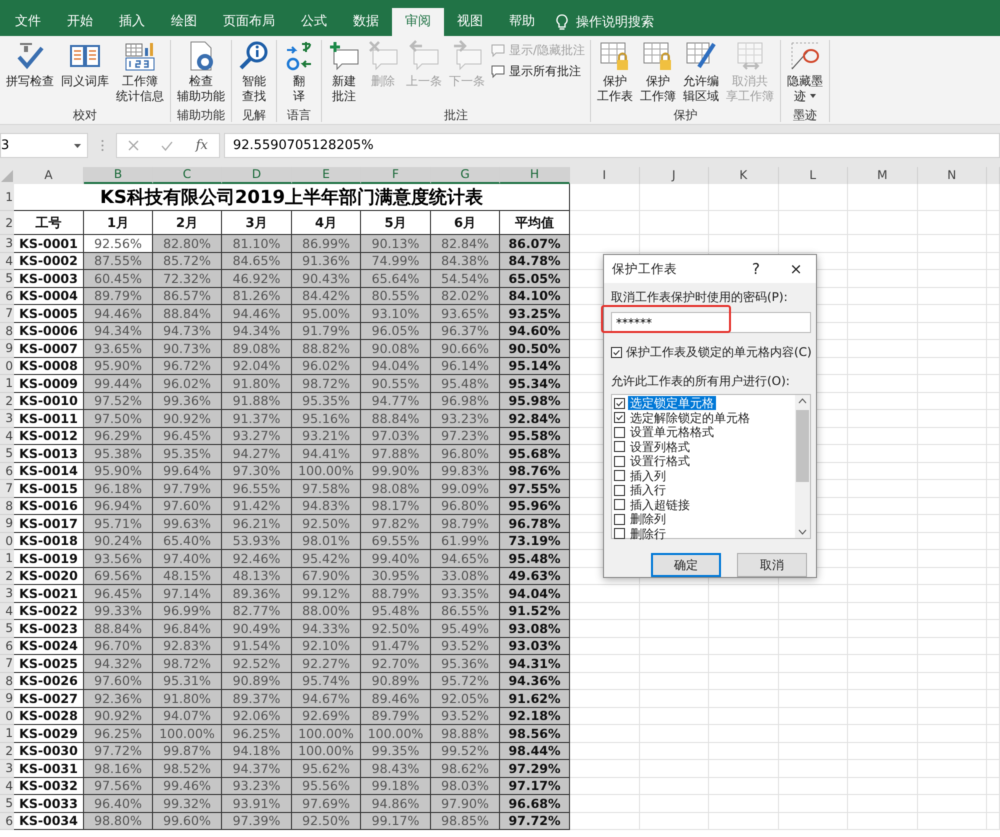  What do you see at coordinates (711, 322) in the screenshot?
I see `password-field: ******` at bounding box center [711, 322].